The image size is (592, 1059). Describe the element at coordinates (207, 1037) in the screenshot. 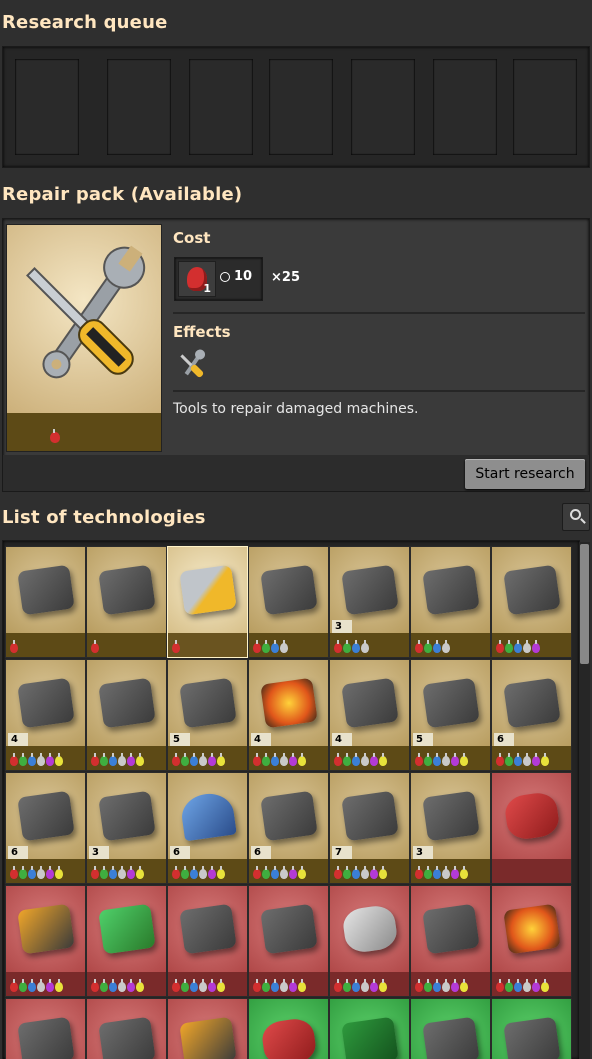

I see `soldier-icon` at that location.